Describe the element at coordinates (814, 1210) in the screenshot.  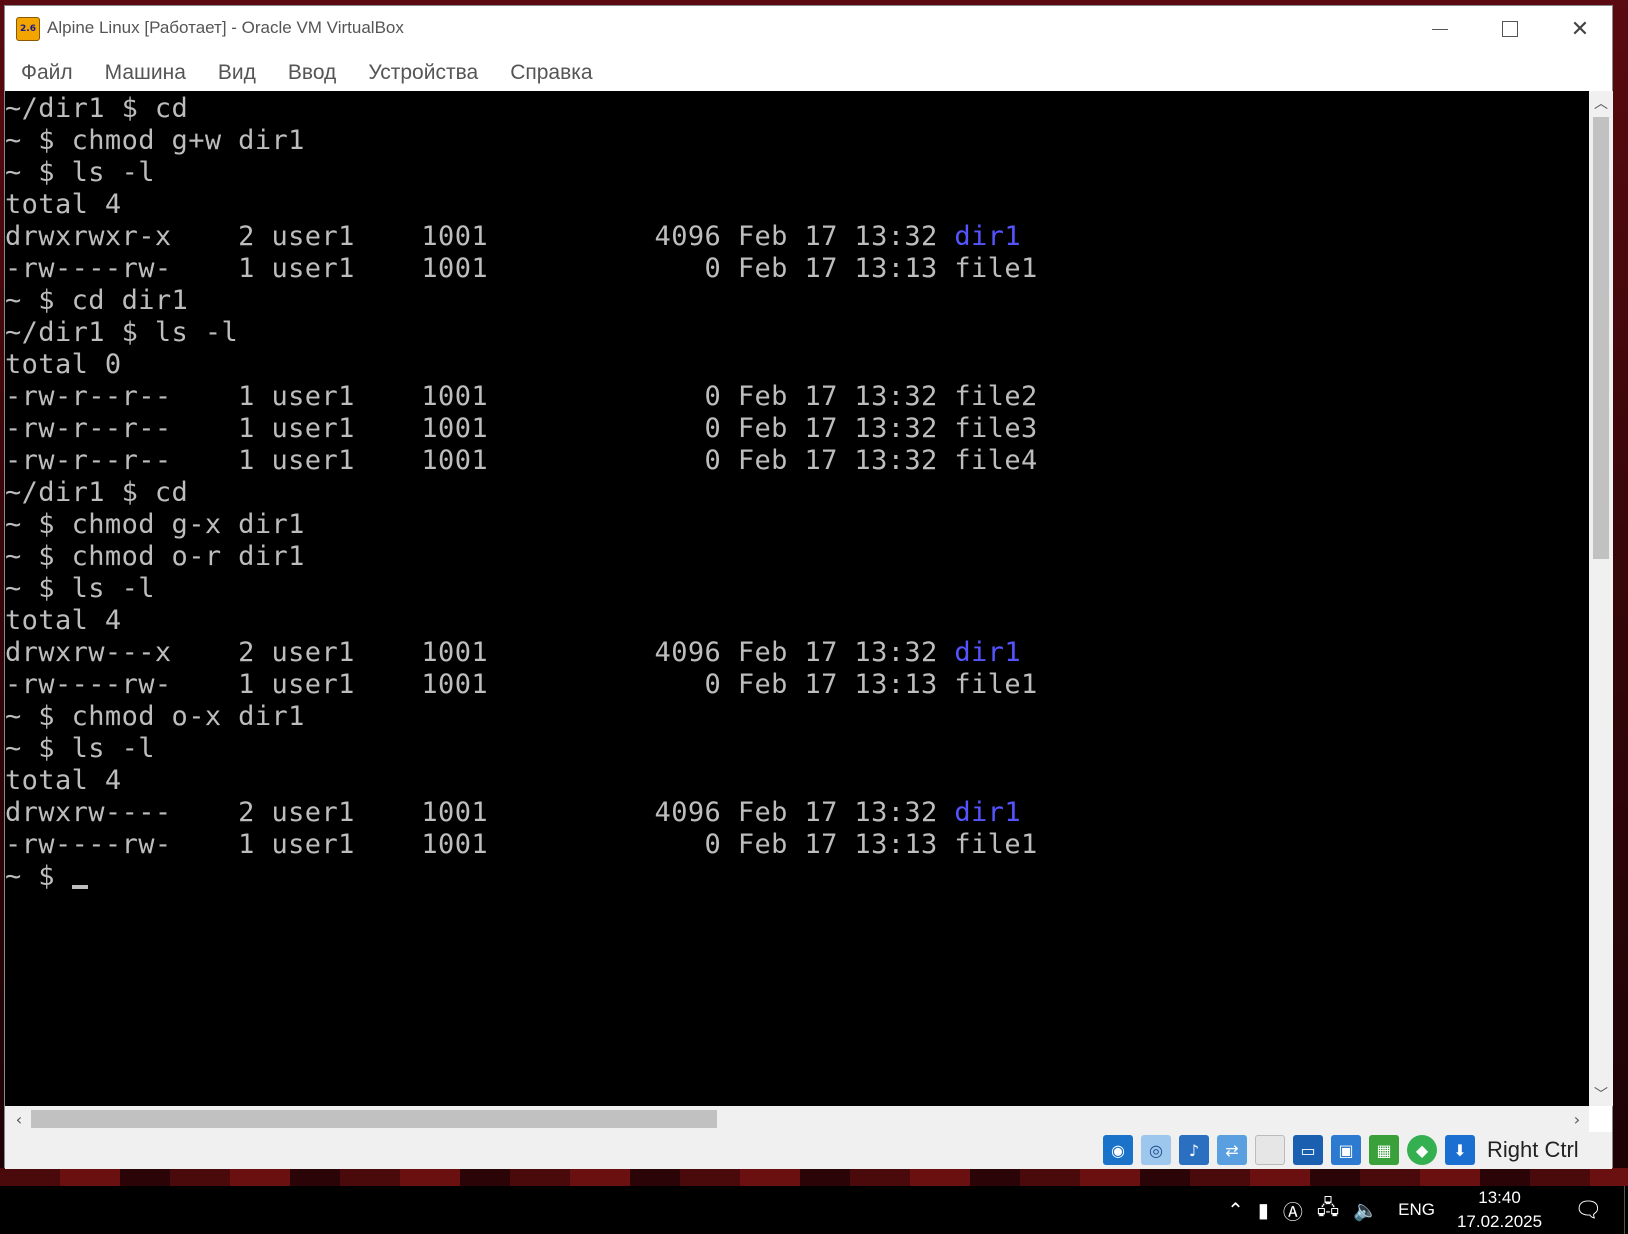
I see `taskbar: ⌃ ▮ Ⓐ 🖧 🔈 ENG 13:40 17.02.2025 🗨` at that location.